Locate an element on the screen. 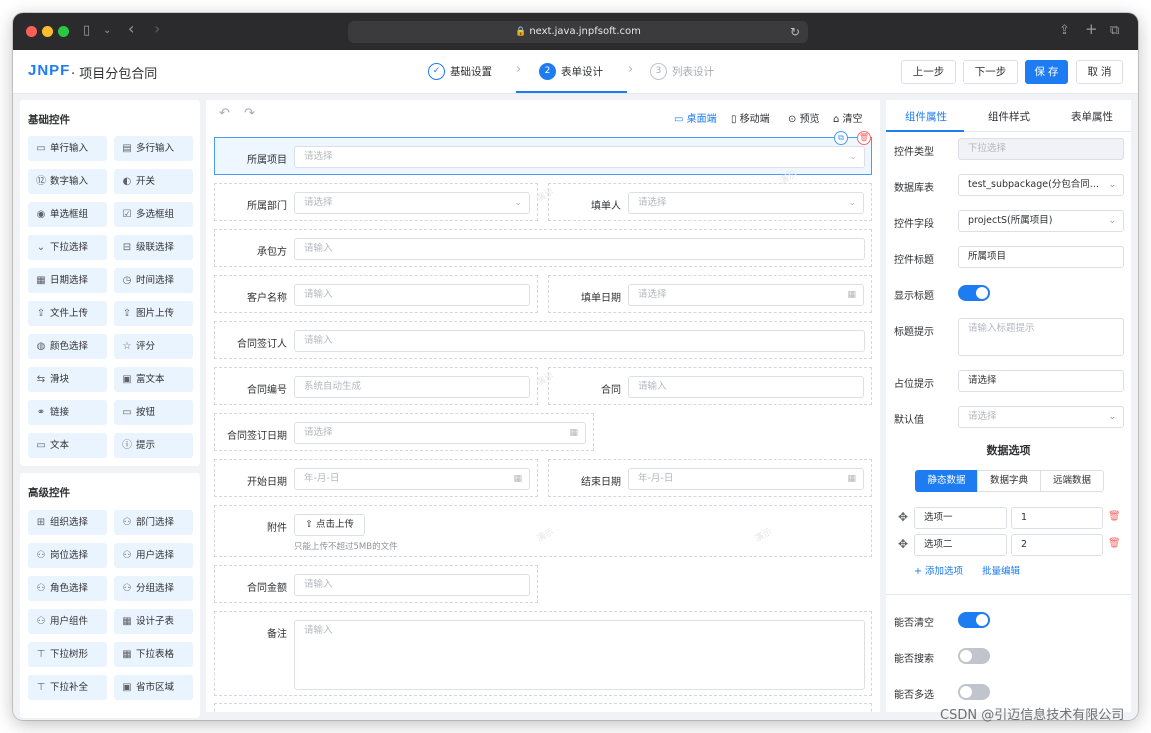 The height and width of the screenshot is (733, 1151). palette-item: ⇪ 文件上传 is located at coordinates (67, 313).